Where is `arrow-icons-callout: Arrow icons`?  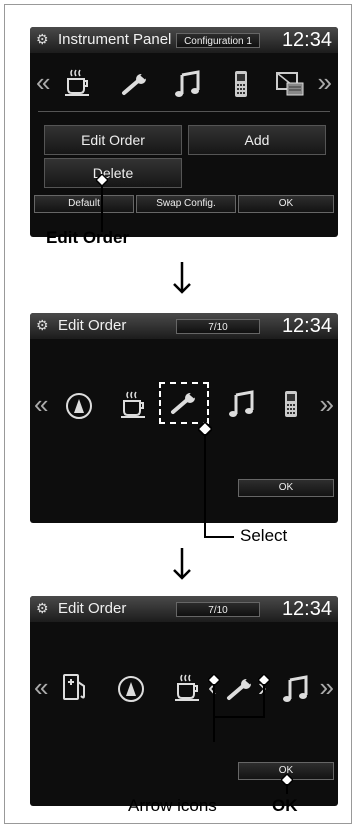
arrow-icons-callout: Arrow icons is located at coordinates (172, 805).